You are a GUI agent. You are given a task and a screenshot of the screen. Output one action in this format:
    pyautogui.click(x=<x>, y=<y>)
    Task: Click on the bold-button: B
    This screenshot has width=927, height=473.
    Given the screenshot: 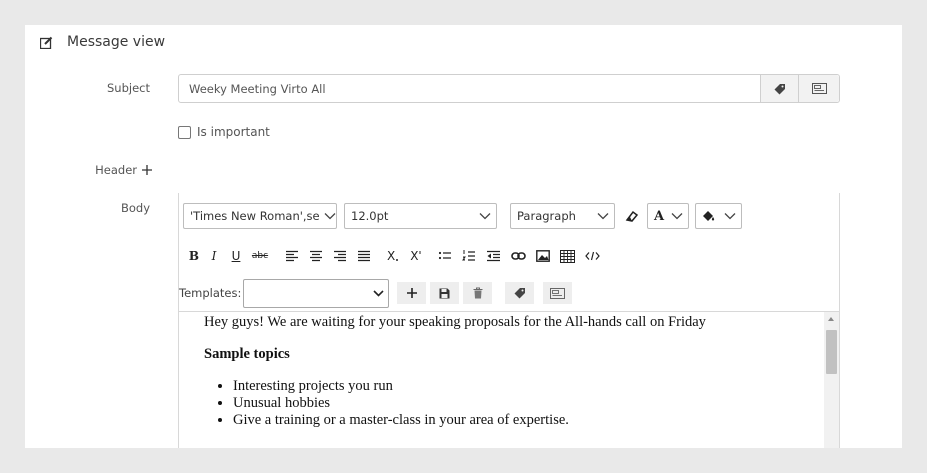 What is the action you would take?
    pyautogui.click(x=194, y=256)
    